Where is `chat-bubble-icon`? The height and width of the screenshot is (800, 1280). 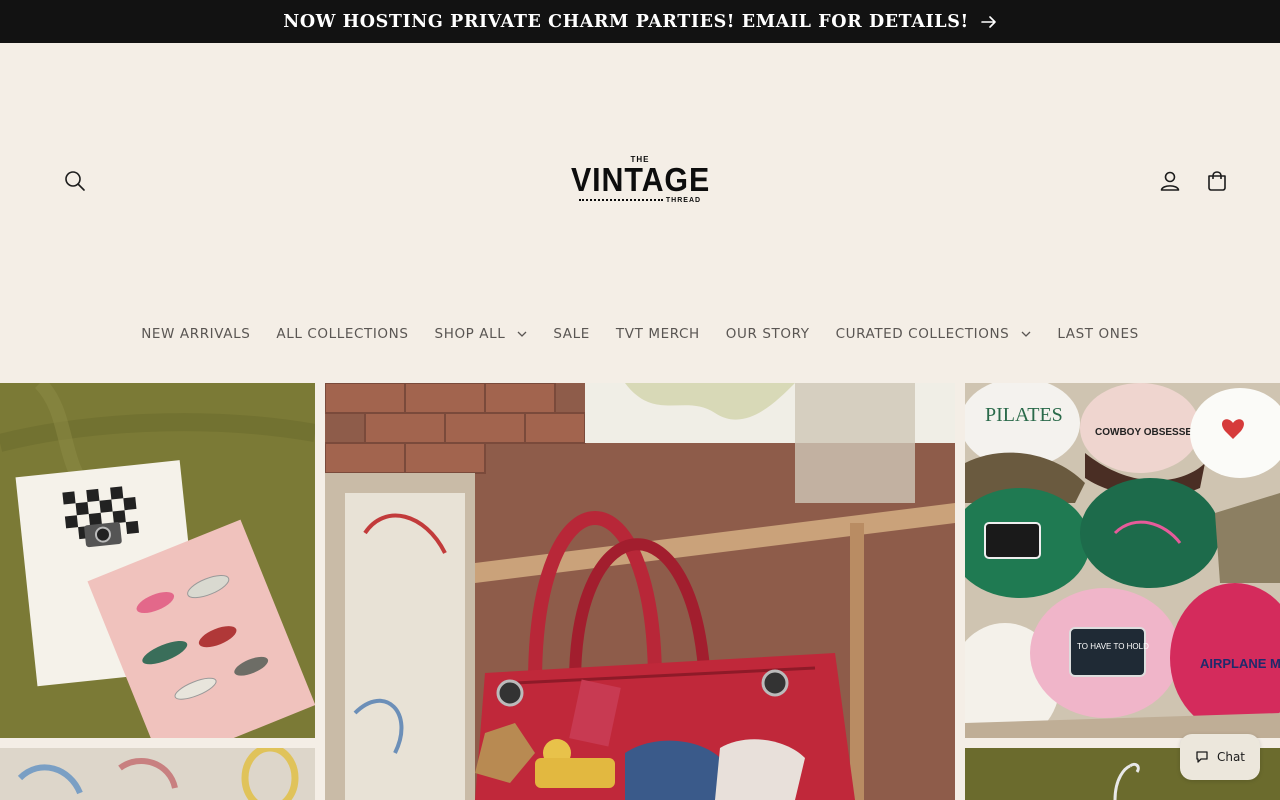 chat-bubble-icon is located at coordinates (1202, 757).